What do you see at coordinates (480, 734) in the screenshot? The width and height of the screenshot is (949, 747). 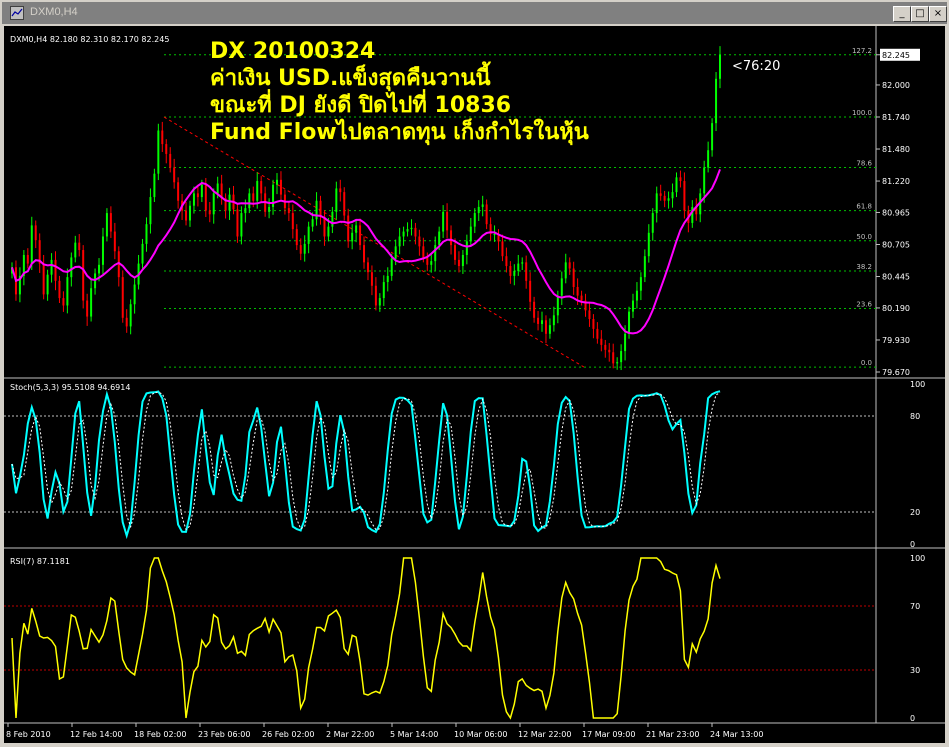 I see `time-label: 10 Mar 06:00` at bounding box center [480, 734].